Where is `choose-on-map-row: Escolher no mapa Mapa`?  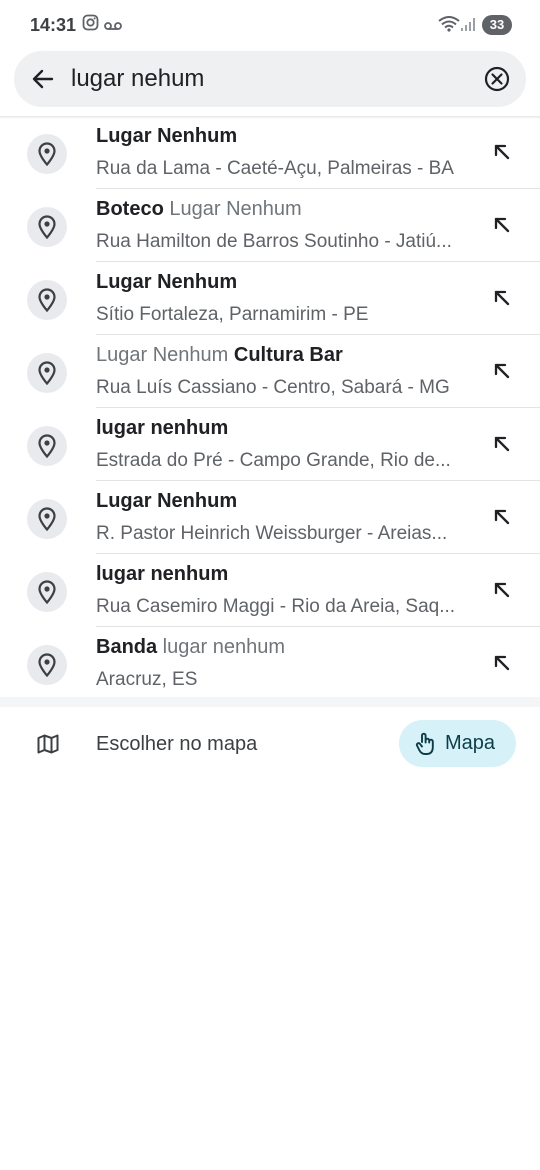
choose-on-map-row: Escolher no mapa Mapa is located at coordinates (270, 744).